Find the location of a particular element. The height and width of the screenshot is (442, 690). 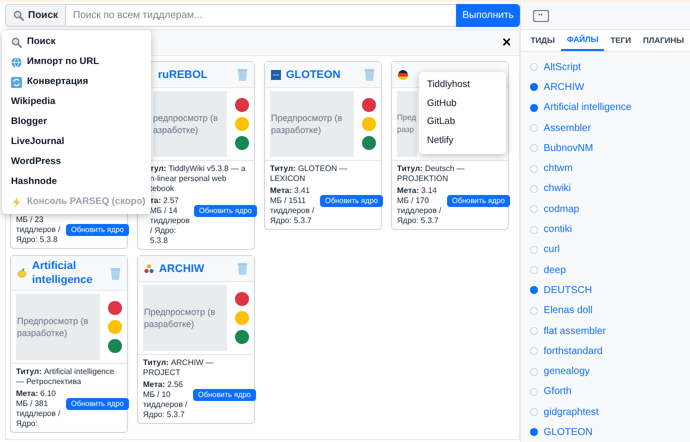

tab: ПЛАГИНЫ is located at coordinates (663, 40).